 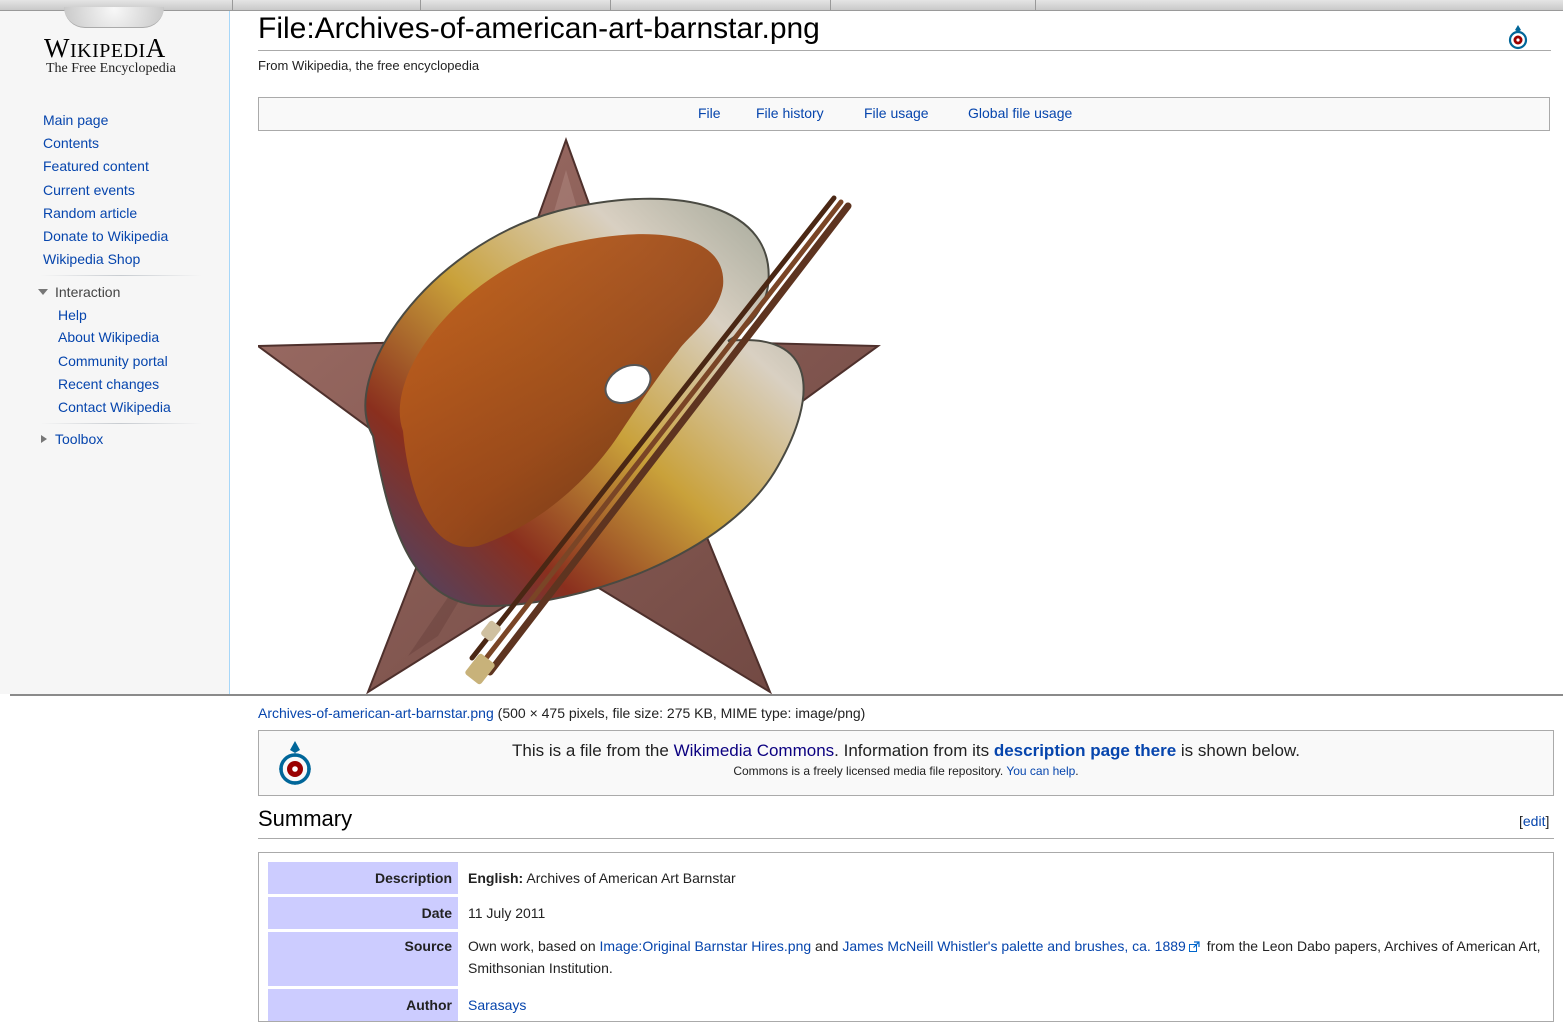 What do you see at coordinates (593, 750) in the screenshot?
I see `notice-text: This is a file from the` at bounding box center [593, 750].